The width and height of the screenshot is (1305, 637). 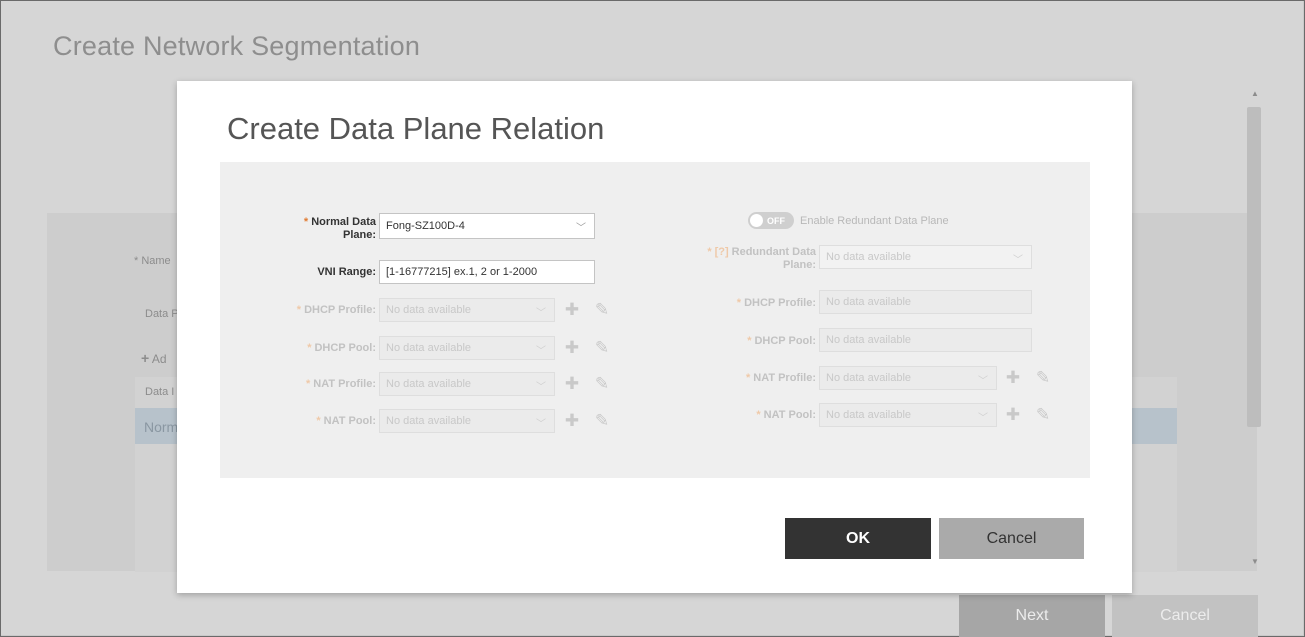 What do you see at coordinates (1011, 538) in the screenshot?
I see `cancel-button: Cancel` at bounding box center [1011, 538].